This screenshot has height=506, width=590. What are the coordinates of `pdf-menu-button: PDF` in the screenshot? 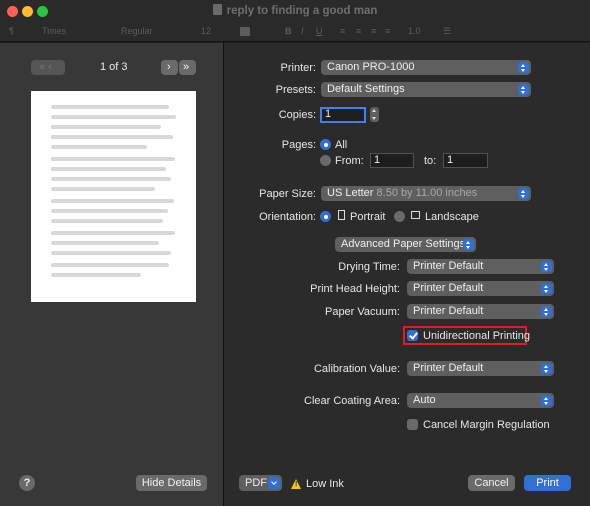 It's located at (260, 483).